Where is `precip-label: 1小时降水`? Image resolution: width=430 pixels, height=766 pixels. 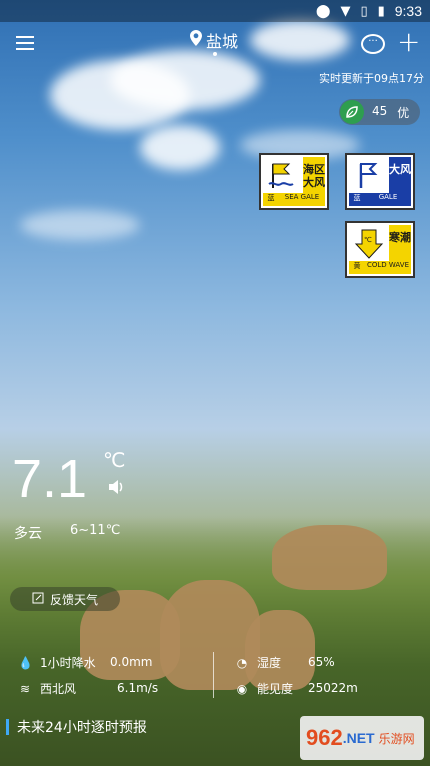 precip-label: 1小时降水 is located at coordinates (68, 663).